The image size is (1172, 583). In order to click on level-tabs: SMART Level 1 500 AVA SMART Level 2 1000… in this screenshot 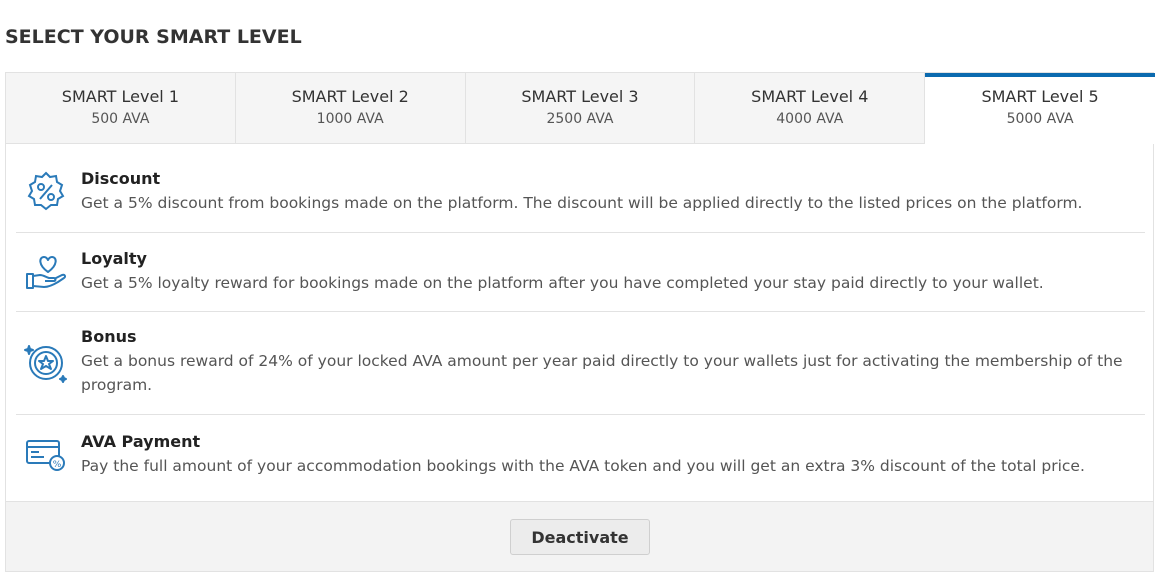, I will do `click(580, 108)`.